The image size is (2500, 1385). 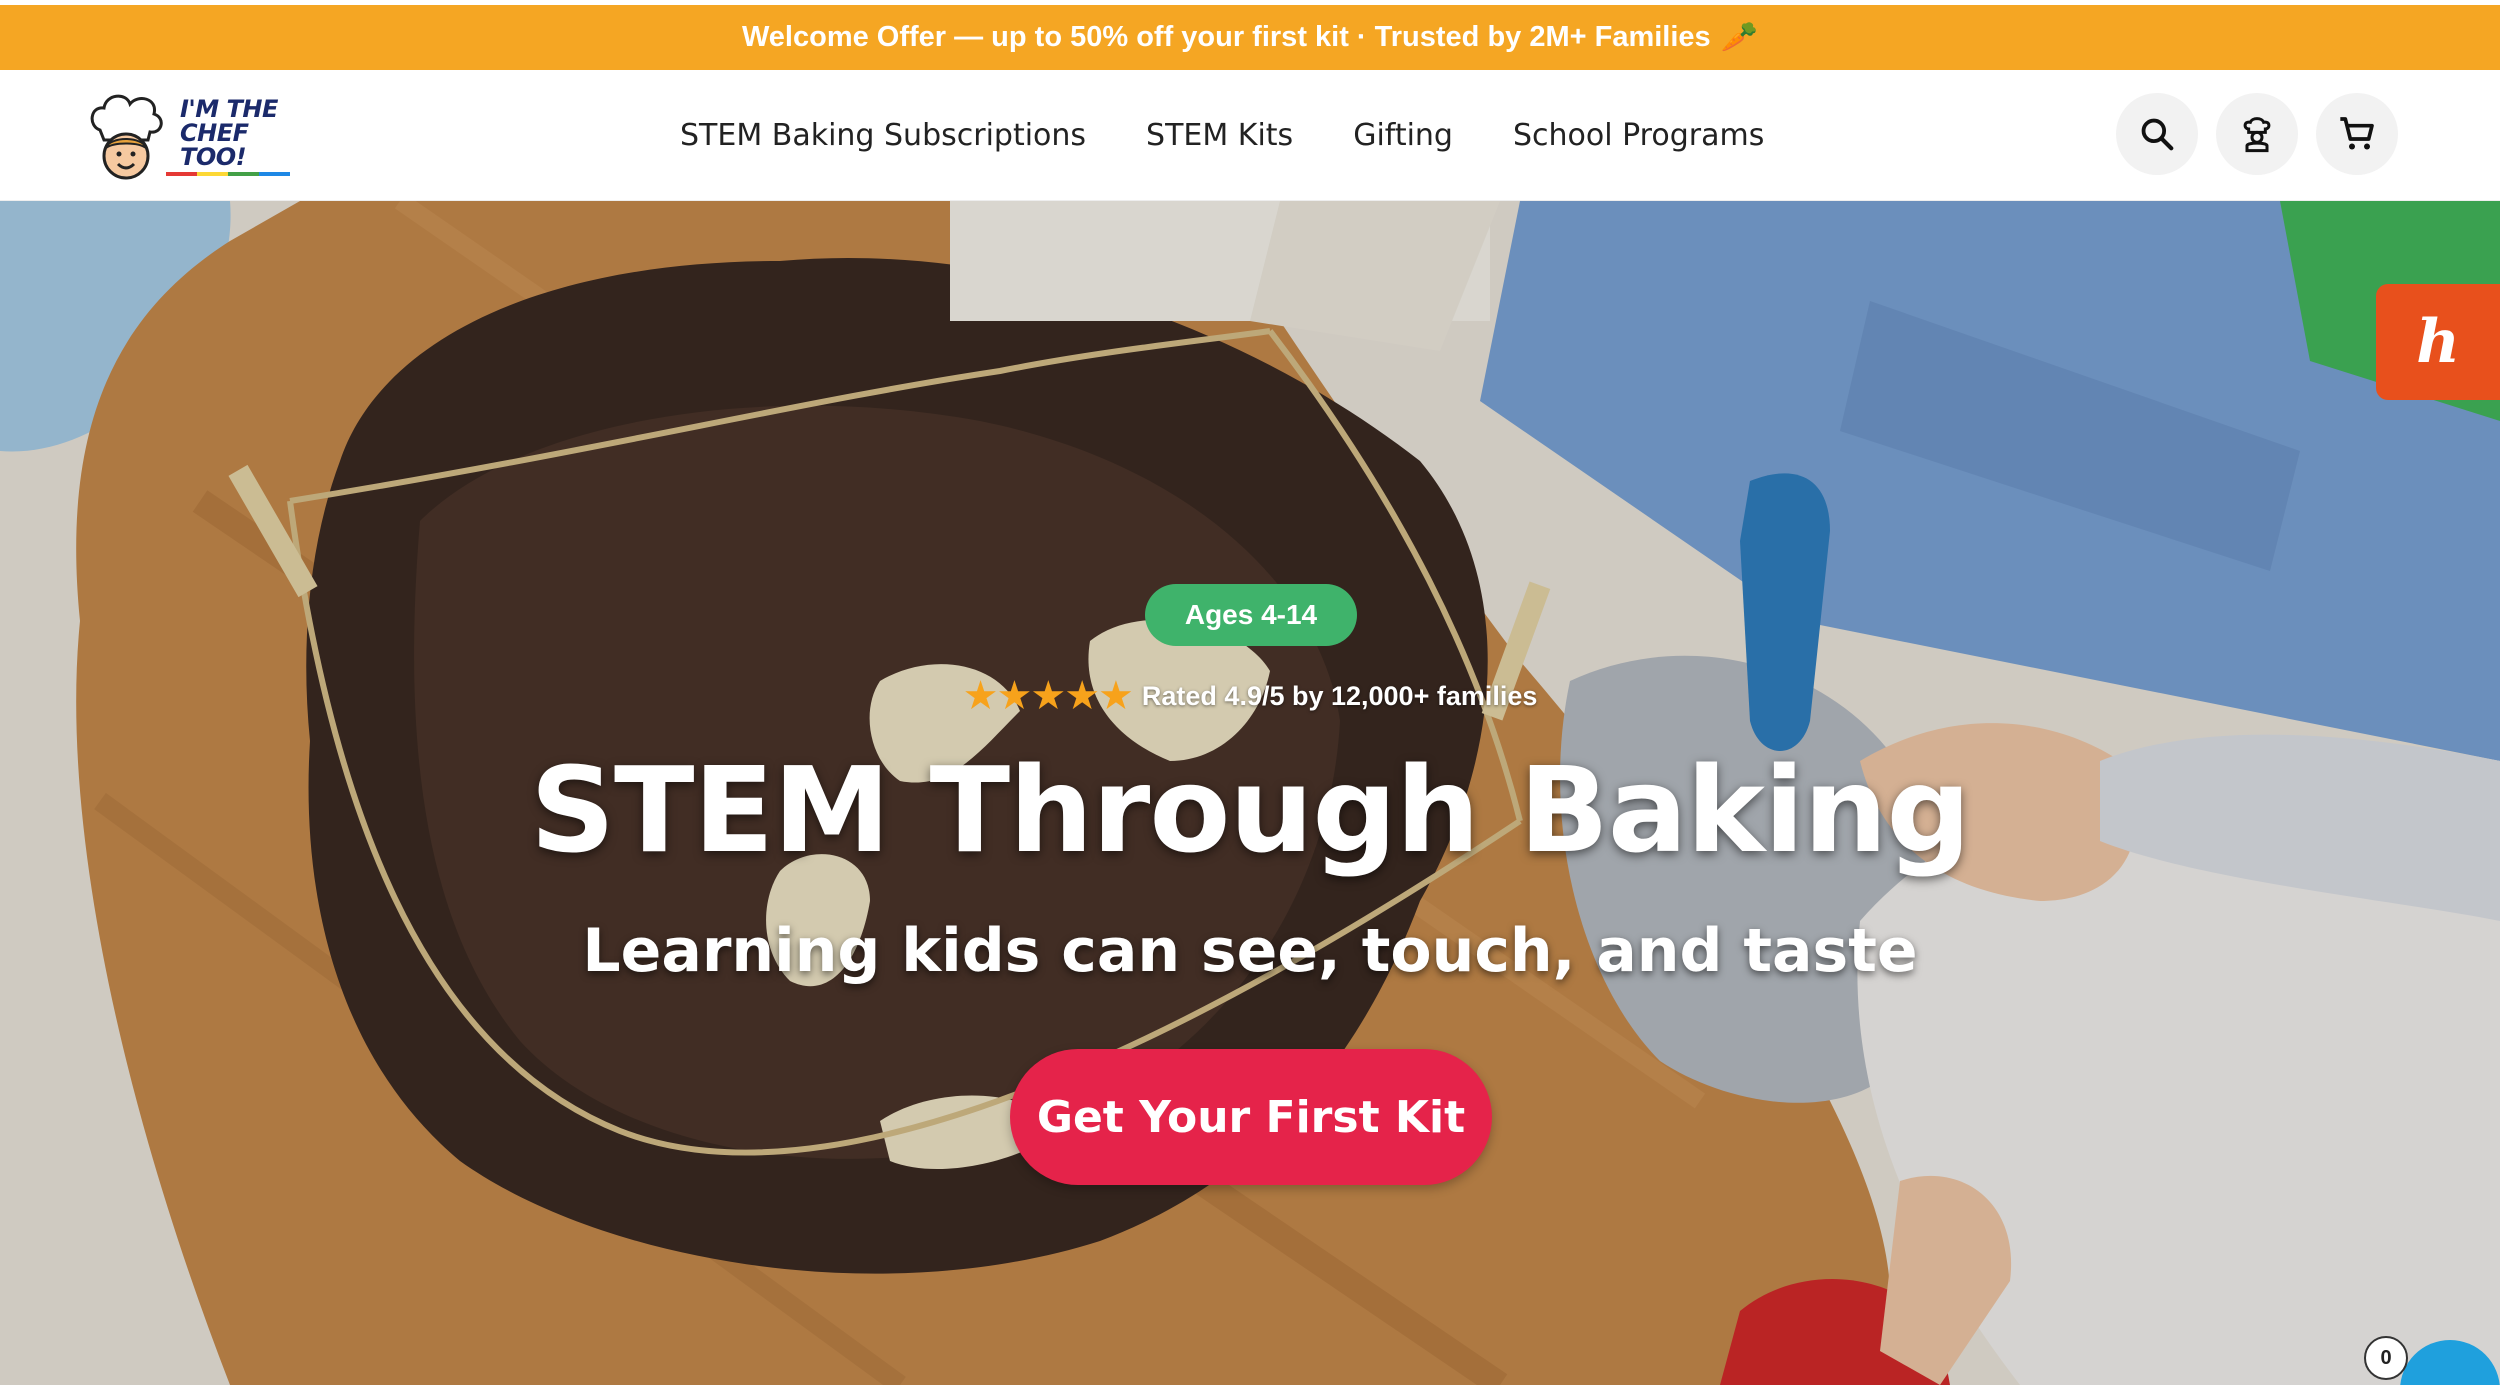 I want to click on logo-text-line1: I'M THE, so click(x=229, y=108).